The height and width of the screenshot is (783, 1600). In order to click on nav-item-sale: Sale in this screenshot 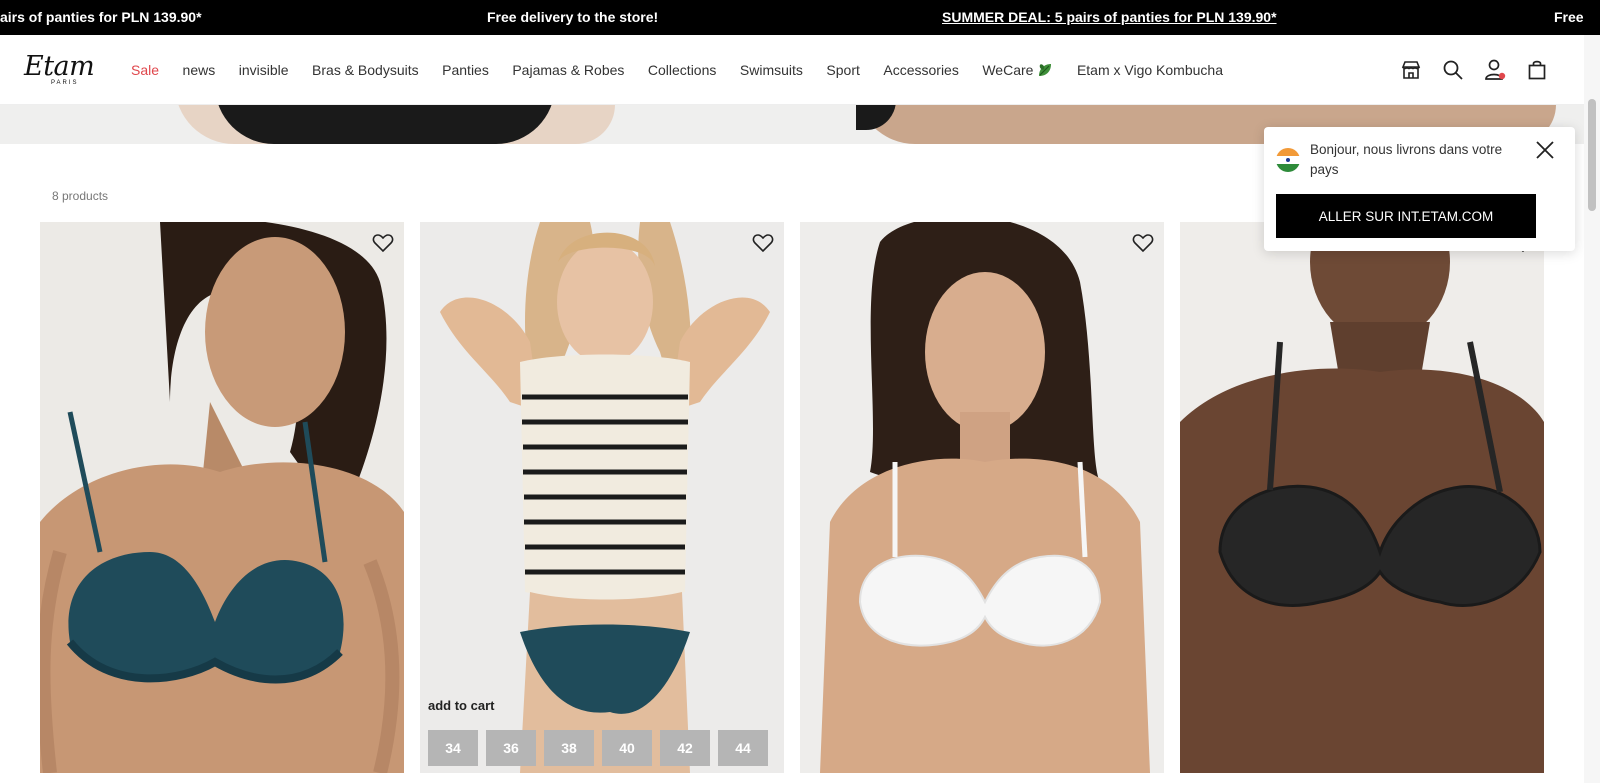, I will do `click(145, 70)`.